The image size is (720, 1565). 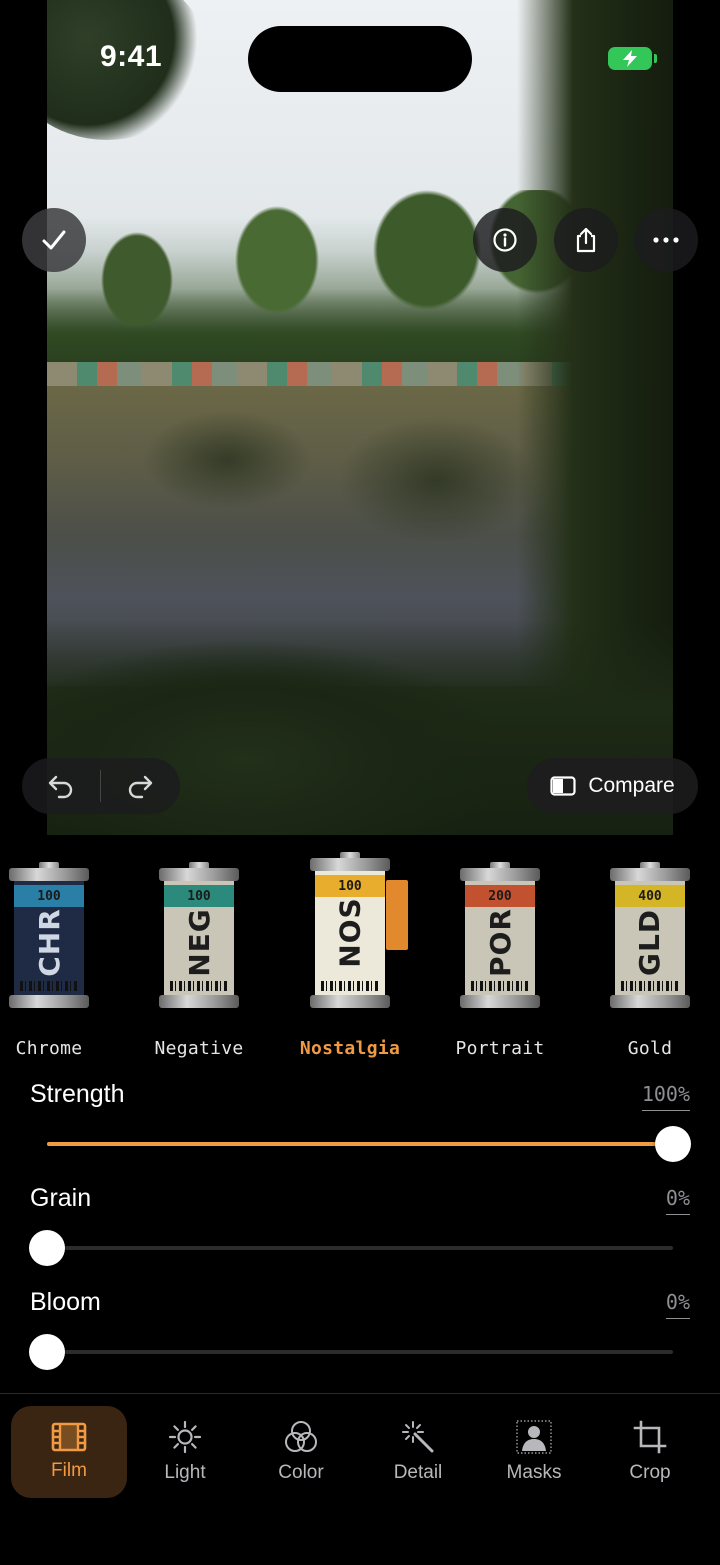 What do you see at coordinates (350, 1048) in the screenshot?
I see `film-roll-label: Nostalgia` at bounding box center [350, 1048].